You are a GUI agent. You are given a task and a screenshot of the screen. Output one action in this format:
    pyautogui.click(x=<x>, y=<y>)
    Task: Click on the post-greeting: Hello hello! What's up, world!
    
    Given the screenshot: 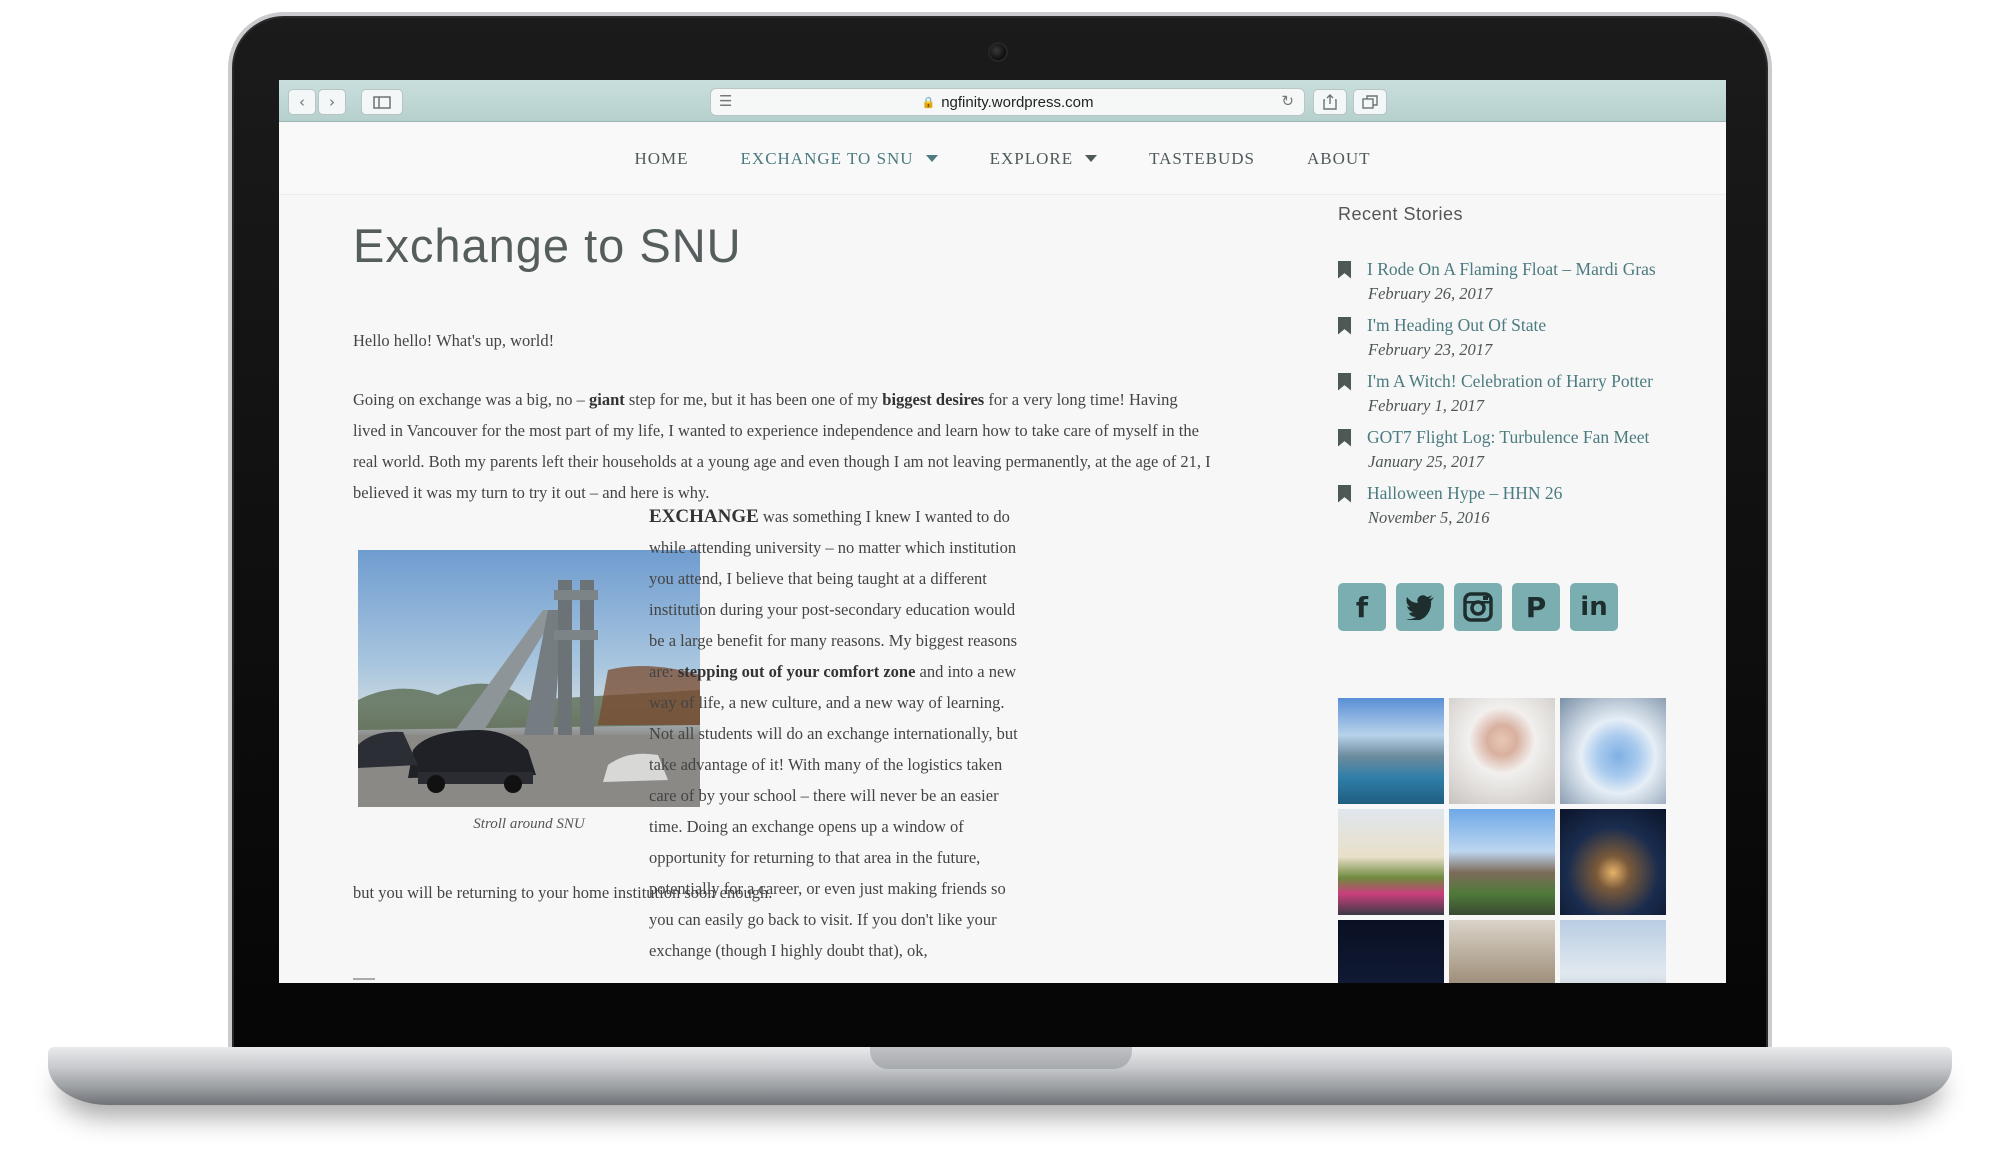 What is the action you would take?
    pyautogui.click(x=454, y=340)
    